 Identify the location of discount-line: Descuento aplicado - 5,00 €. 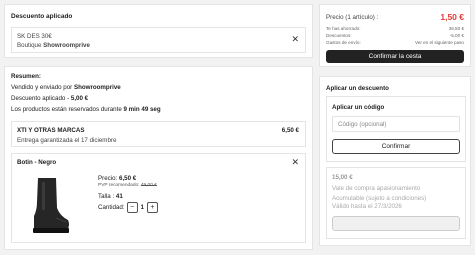
(49, 98).